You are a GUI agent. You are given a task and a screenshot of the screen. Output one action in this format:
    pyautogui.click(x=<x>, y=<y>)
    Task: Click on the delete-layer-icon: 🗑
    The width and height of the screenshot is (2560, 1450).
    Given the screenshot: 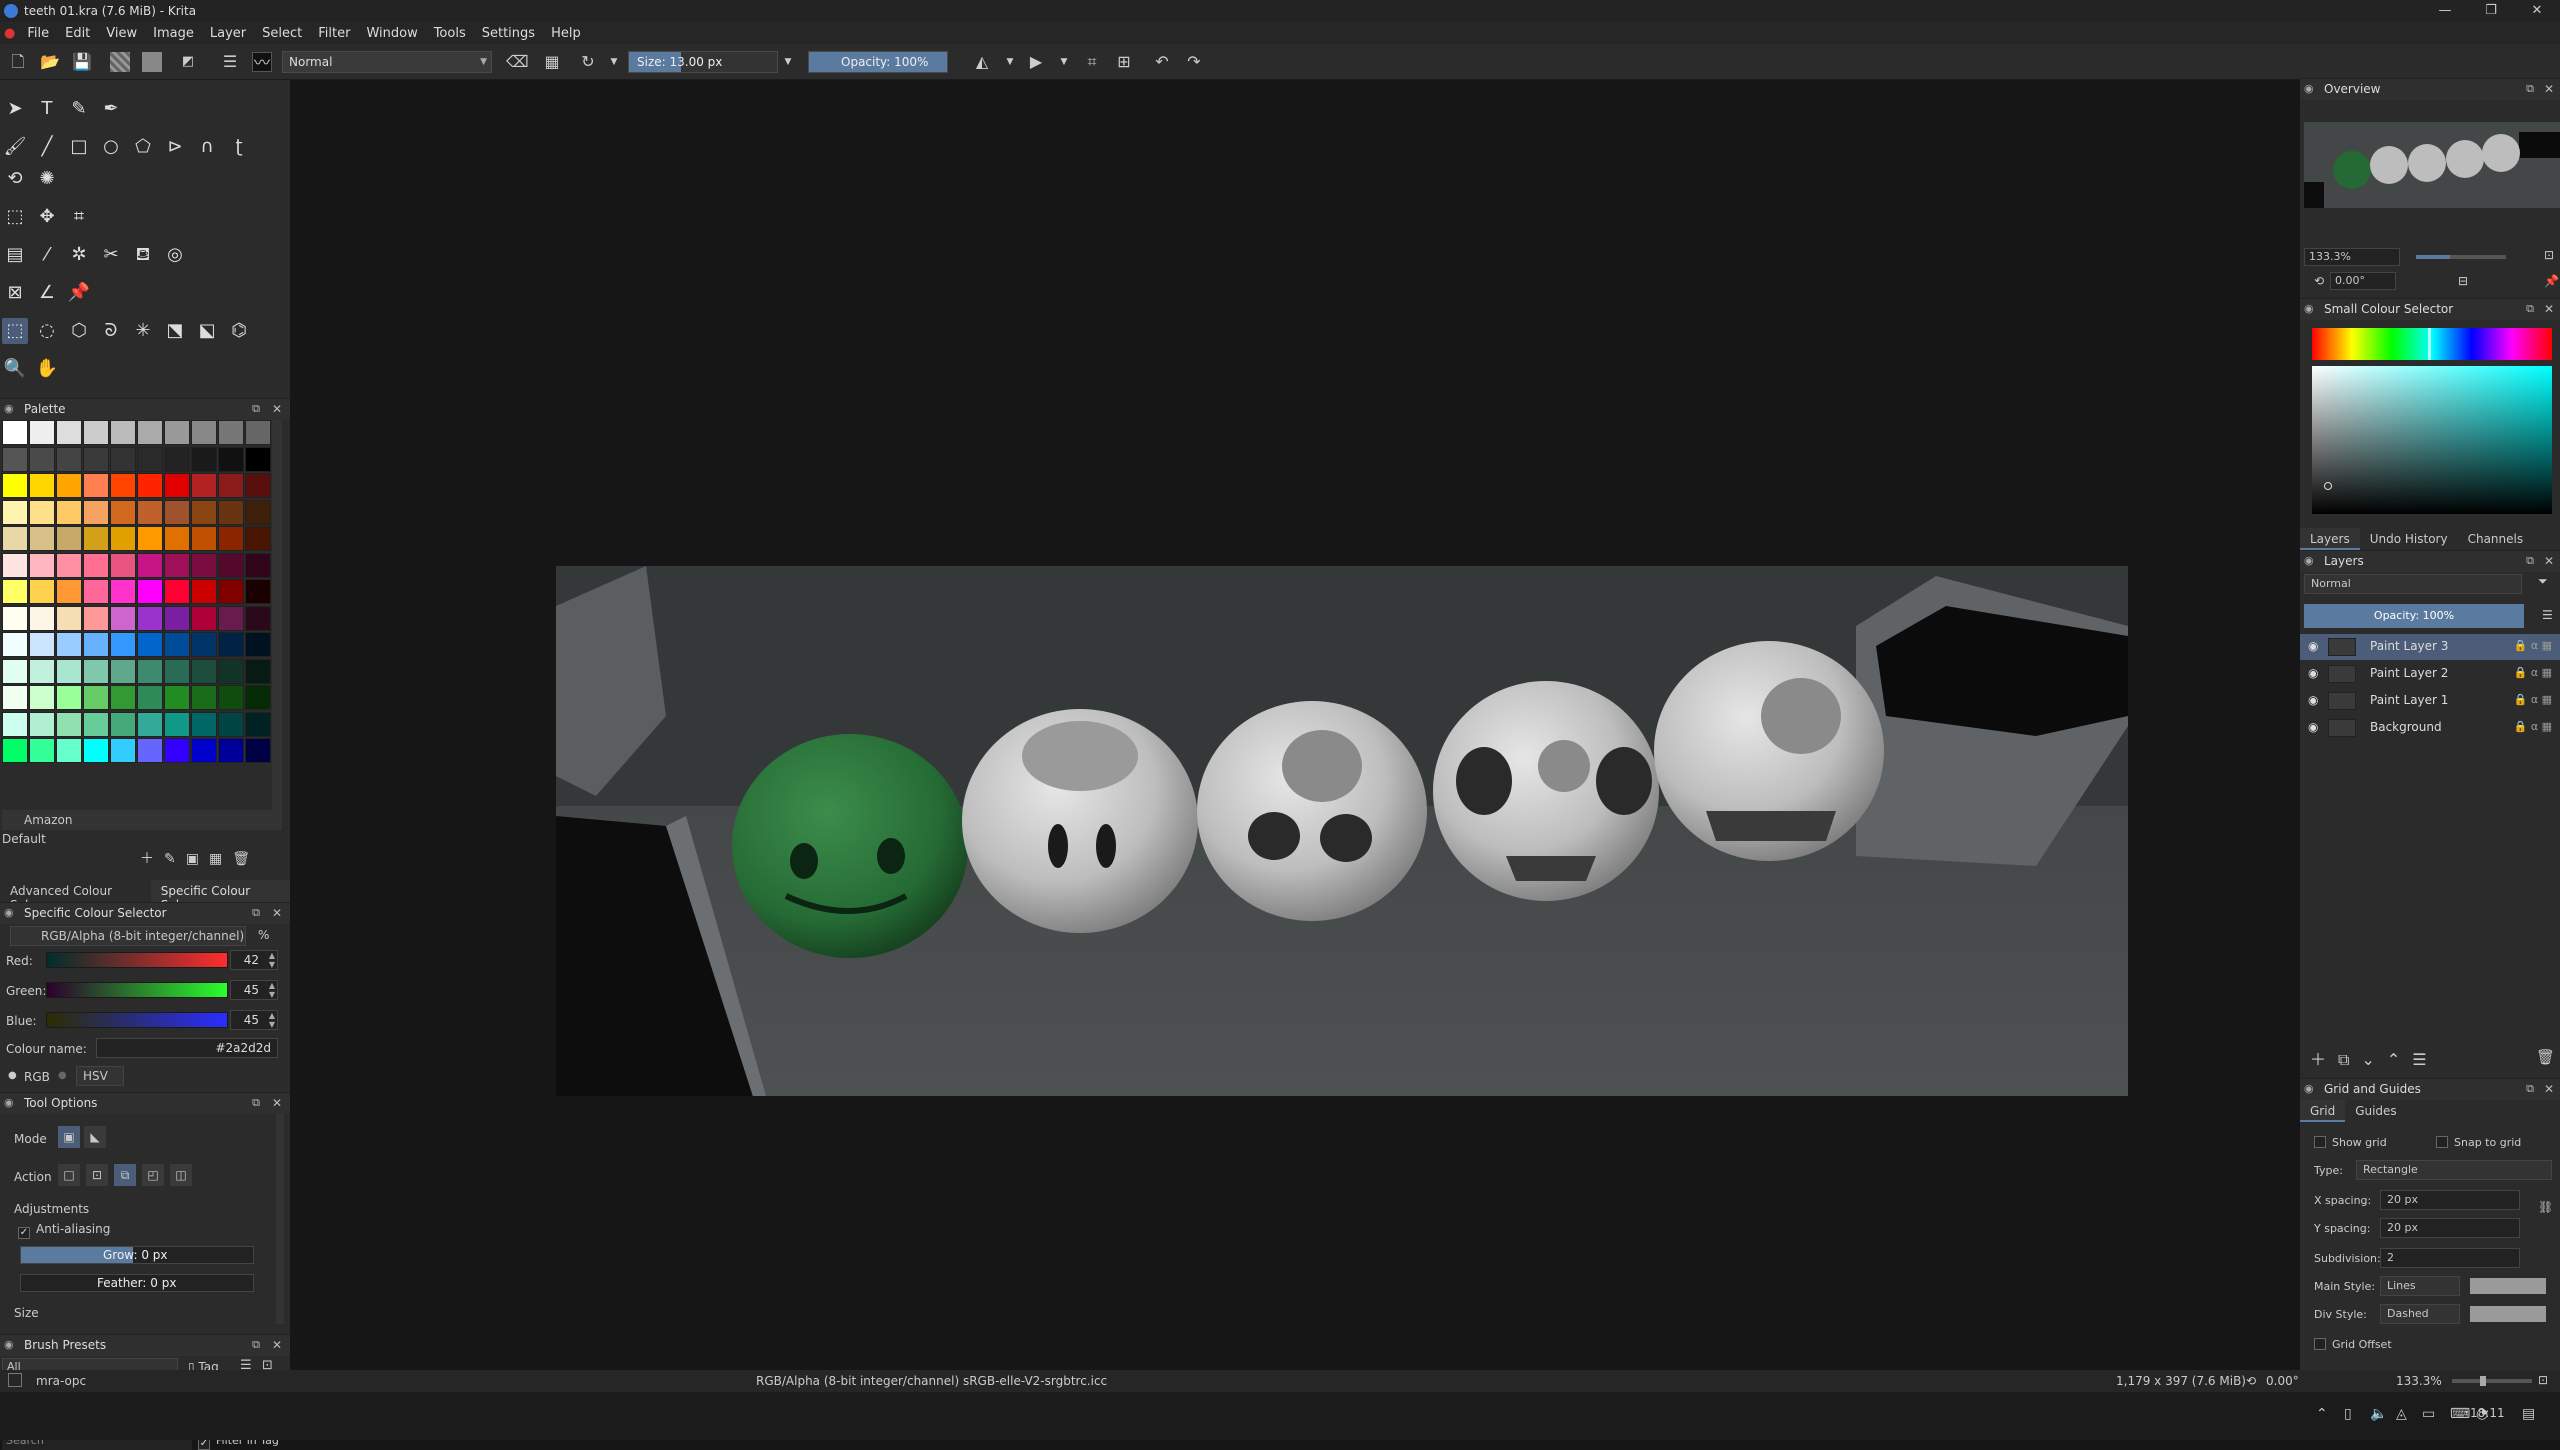 What is the action you would take?
    pyautogui.click(x=2545, y=1057)
    